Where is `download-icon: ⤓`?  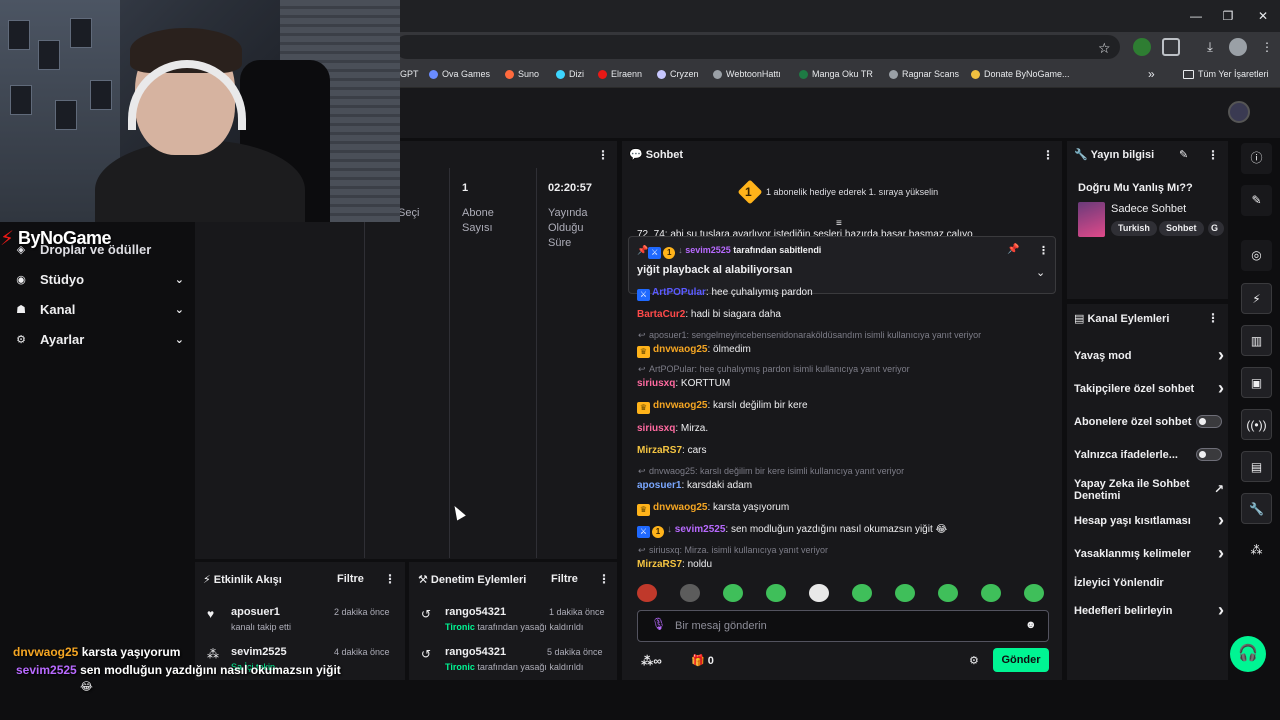
download-icon: ⤓ is located at coordinates (1210, 47).